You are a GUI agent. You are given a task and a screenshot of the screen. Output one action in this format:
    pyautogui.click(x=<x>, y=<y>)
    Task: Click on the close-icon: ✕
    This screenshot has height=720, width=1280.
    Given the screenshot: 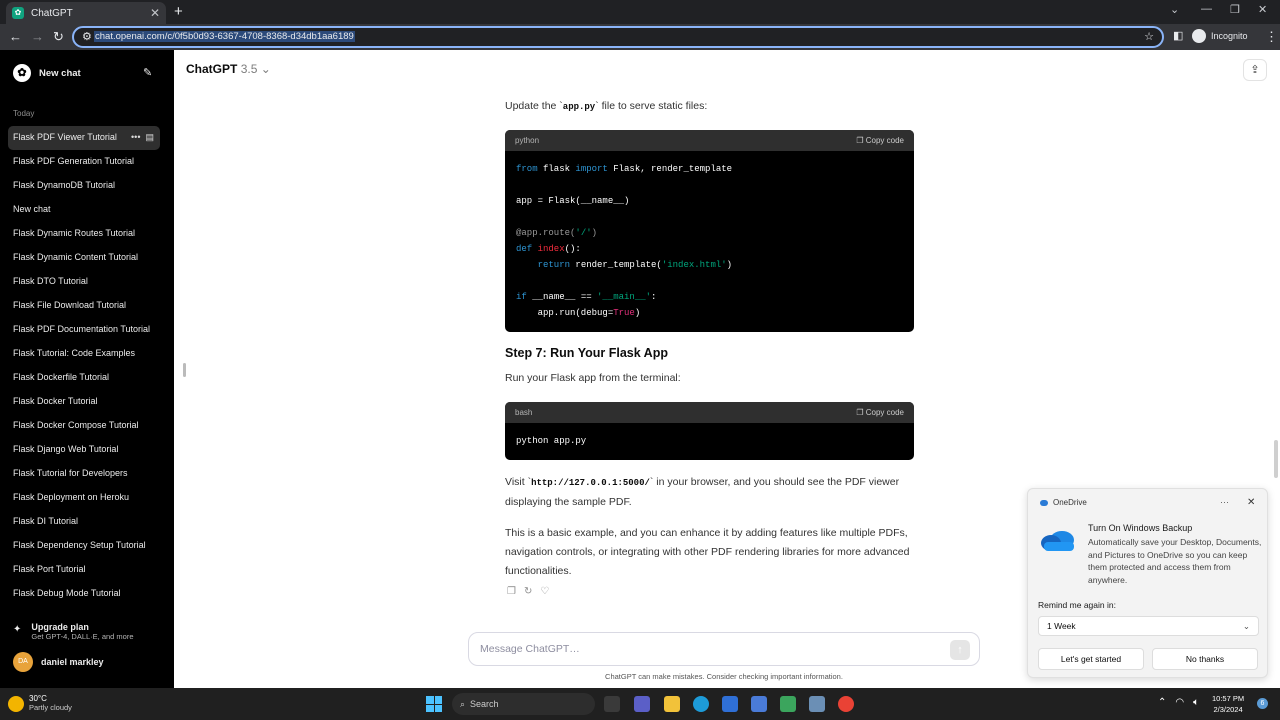 What is the action you would take?
    pyautogui.click(x=1251, y=502)
    